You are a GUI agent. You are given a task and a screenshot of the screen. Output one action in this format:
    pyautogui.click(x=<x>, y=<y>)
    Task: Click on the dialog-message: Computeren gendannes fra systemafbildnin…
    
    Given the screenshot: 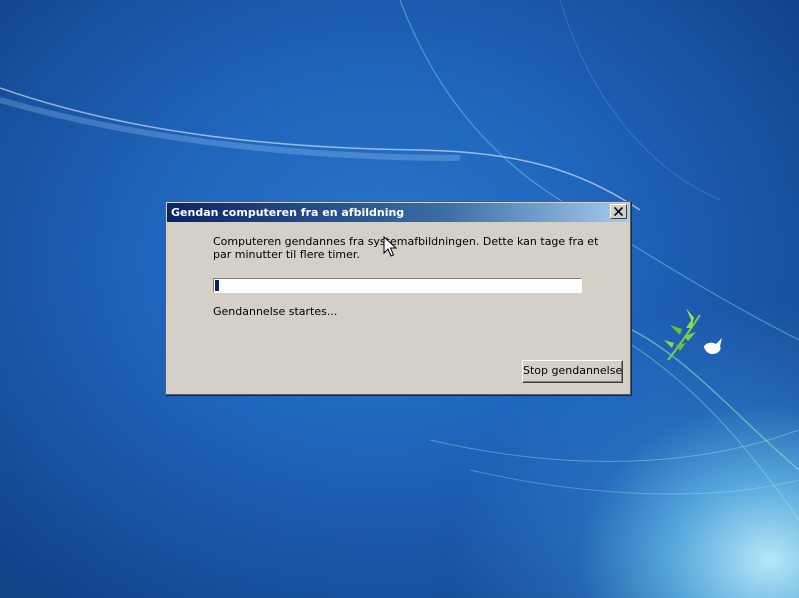 What is the action you would take?
    pyautogui.click(x=406, y=248)
    